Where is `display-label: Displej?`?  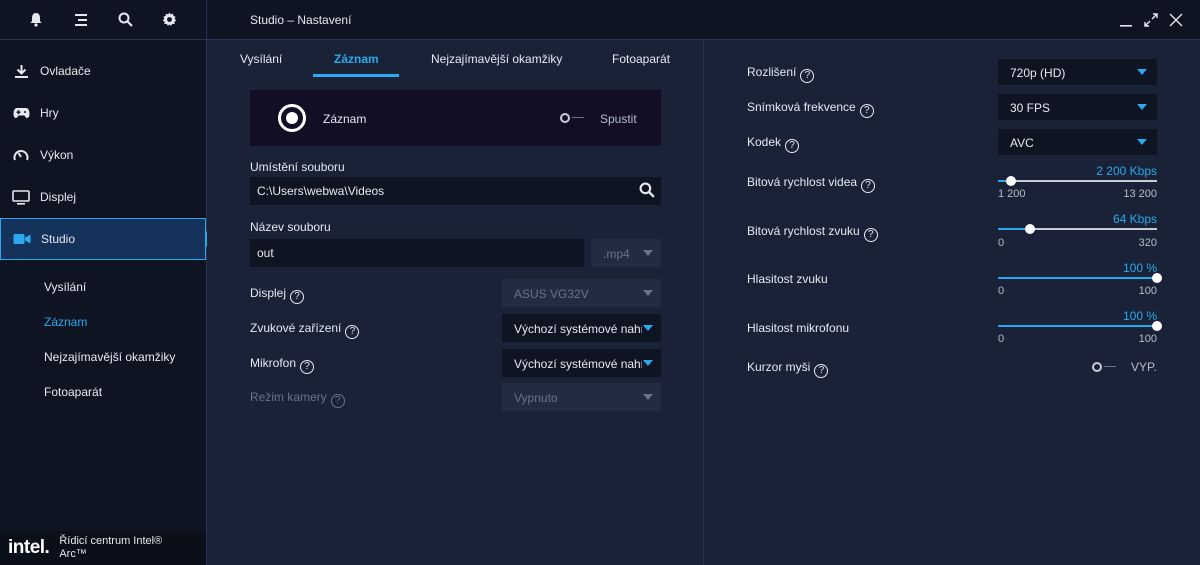
display-label: Displej? is located at coordinates (277, 295).